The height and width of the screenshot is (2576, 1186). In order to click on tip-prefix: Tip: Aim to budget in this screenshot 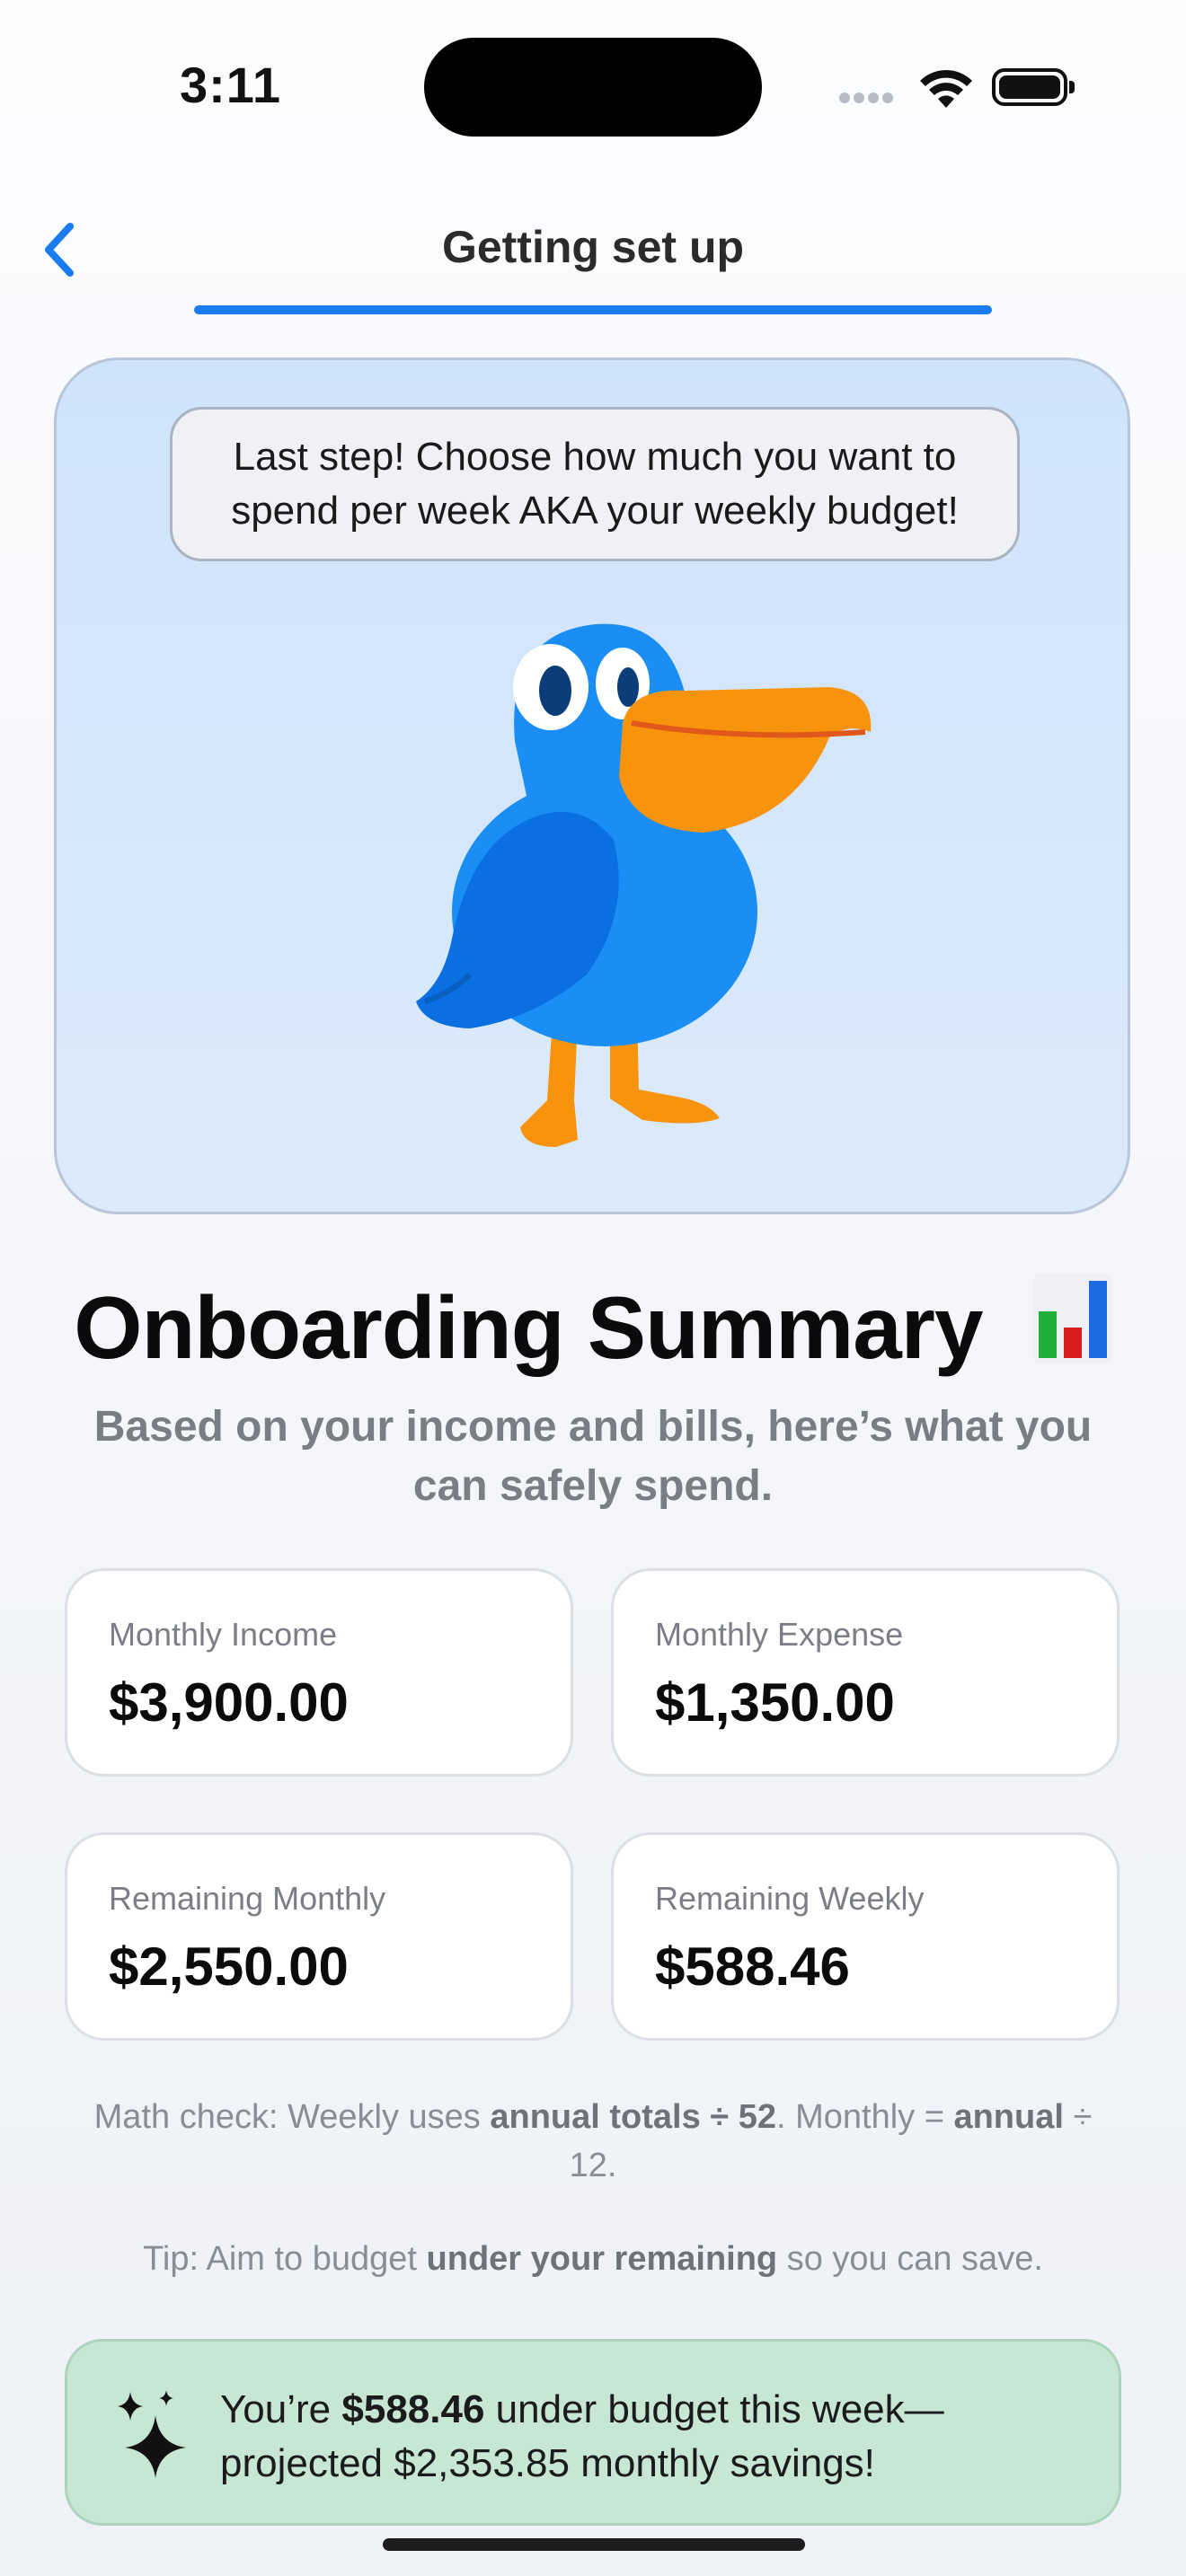, I will do `click(285, 2259)`.